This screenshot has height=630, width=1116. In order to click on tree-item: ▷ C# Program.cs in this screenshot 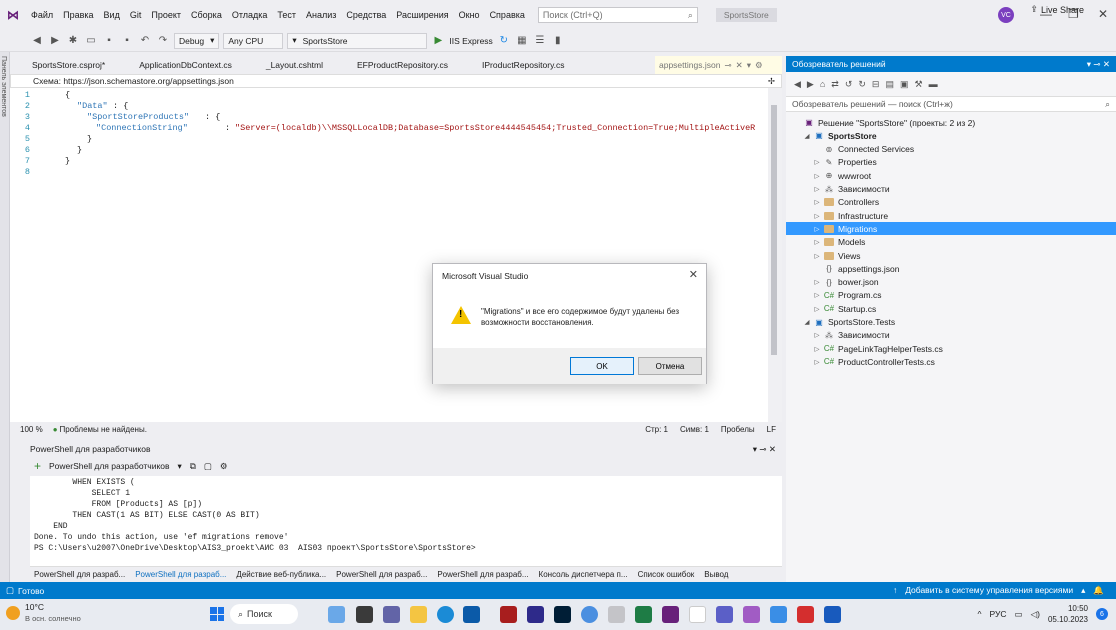, I will do `click(951, 295)`.